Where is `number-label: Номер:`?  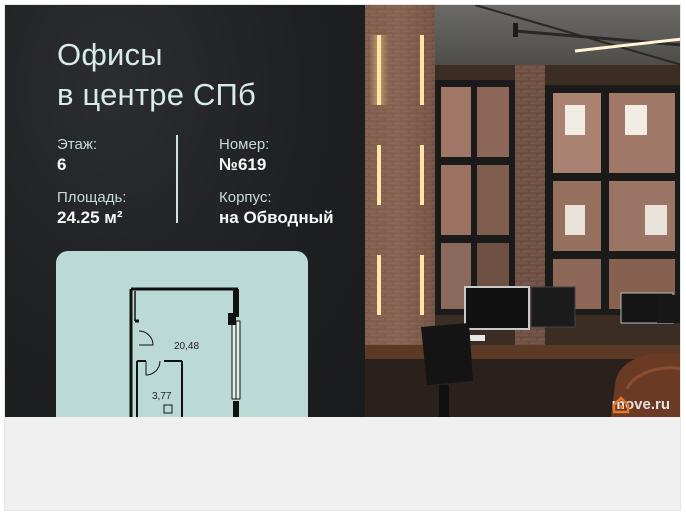 number-label: Номер: is located at coordinates (244, 144).